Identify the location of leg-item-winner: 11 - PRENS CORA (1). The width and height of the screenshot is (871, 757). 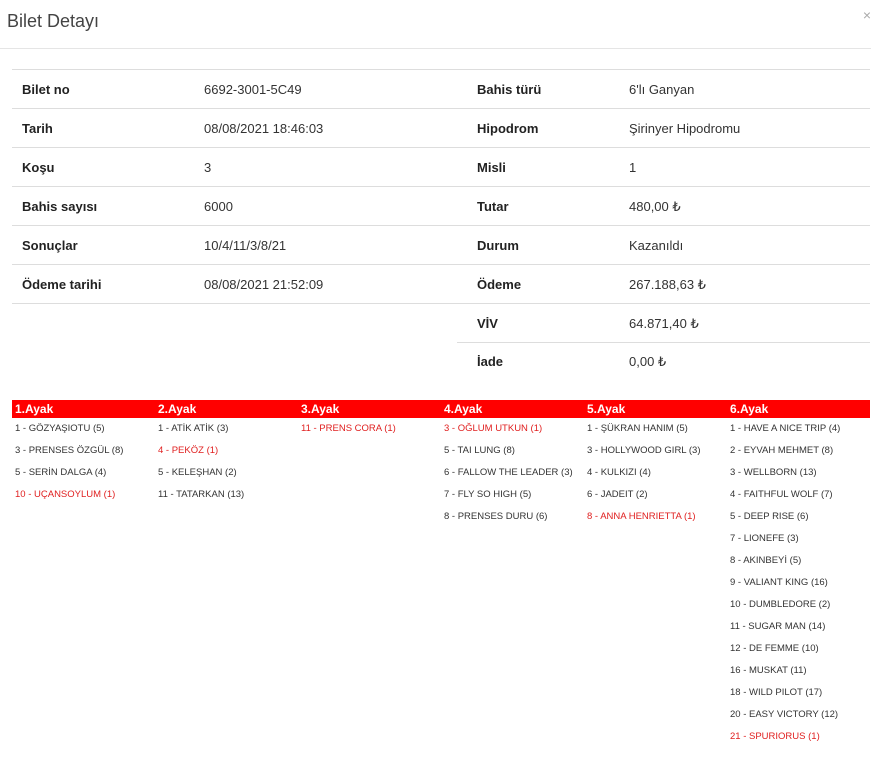
(348, 428).